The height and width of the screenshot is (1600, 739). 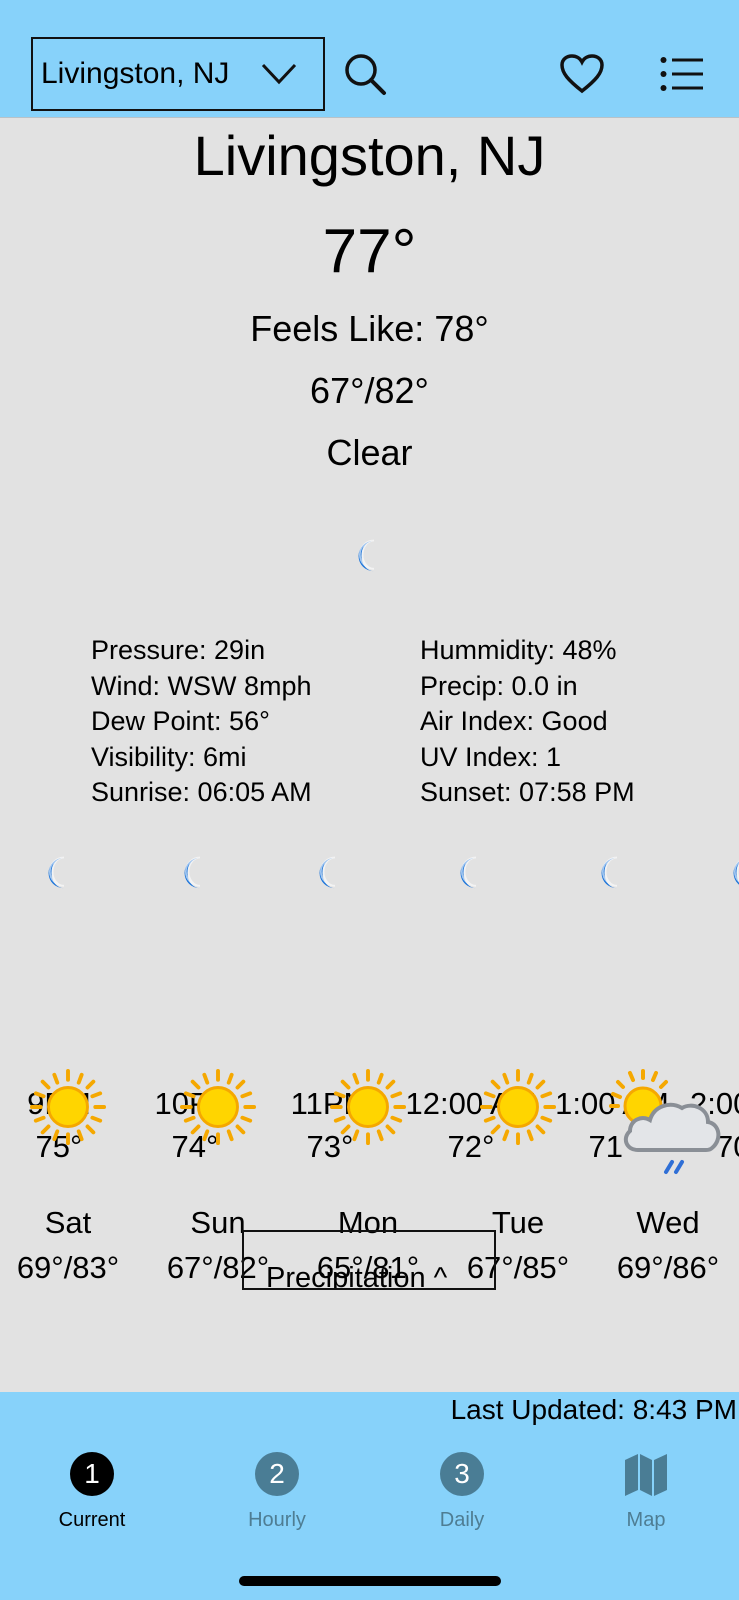 I want to click on tab-daily-number: 3, so click(x=462, y=1474).